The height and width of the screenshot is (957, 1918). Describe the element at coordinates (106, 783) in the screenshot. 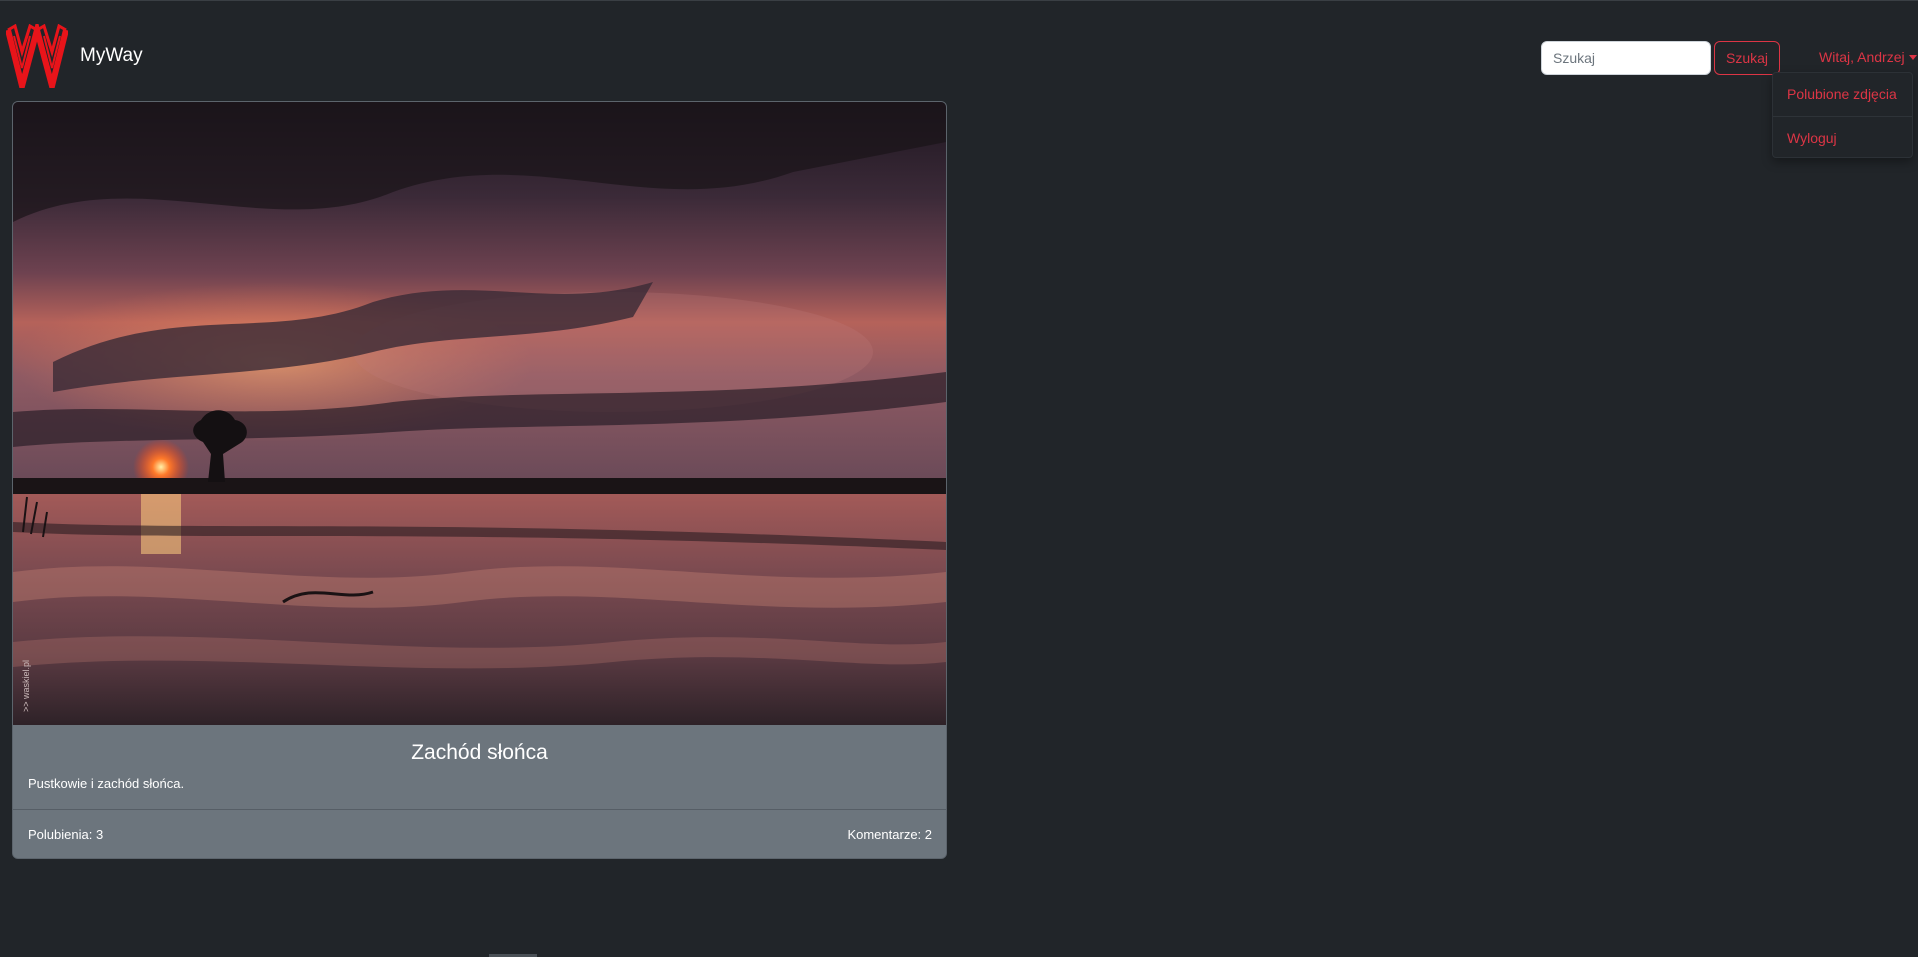

I see `photo-description: Pustkowie i zachód słońca.` at that location.